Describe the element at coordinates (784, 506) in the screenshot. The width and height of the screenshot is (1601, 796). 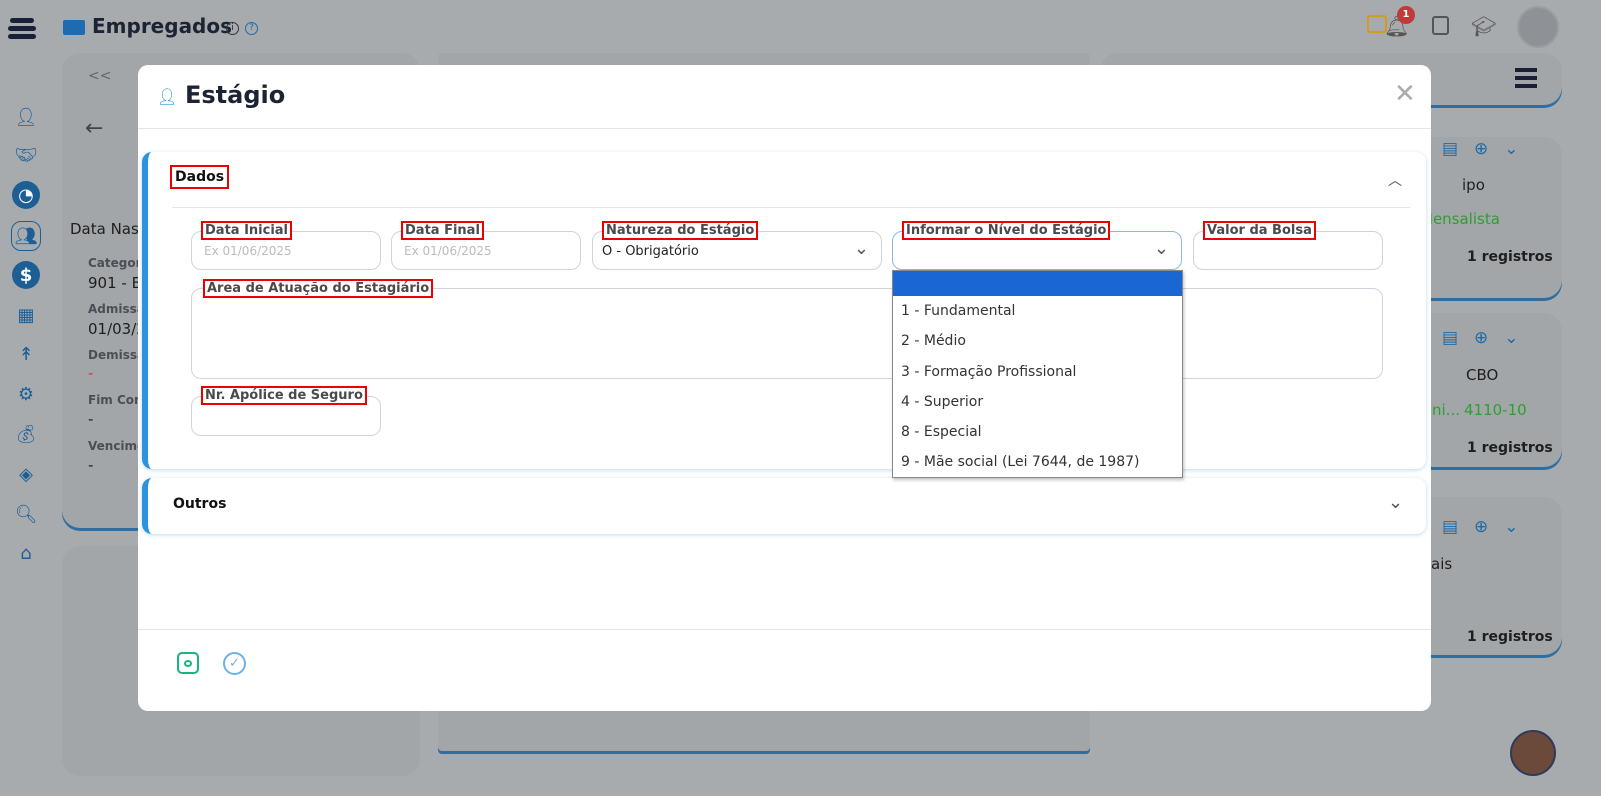
I see `section-outros: Outros ⌄` at that location.